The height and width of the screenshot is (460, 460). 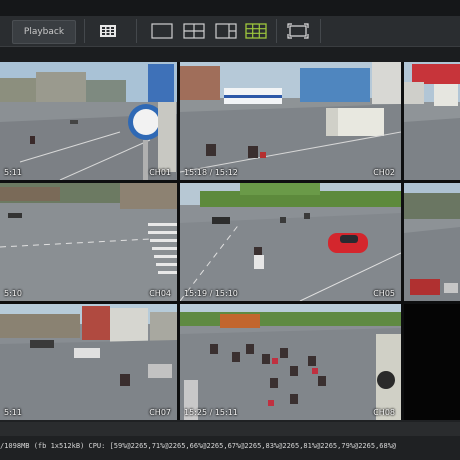 I want to click on layout-4-icon, so click(x=194, y=31).